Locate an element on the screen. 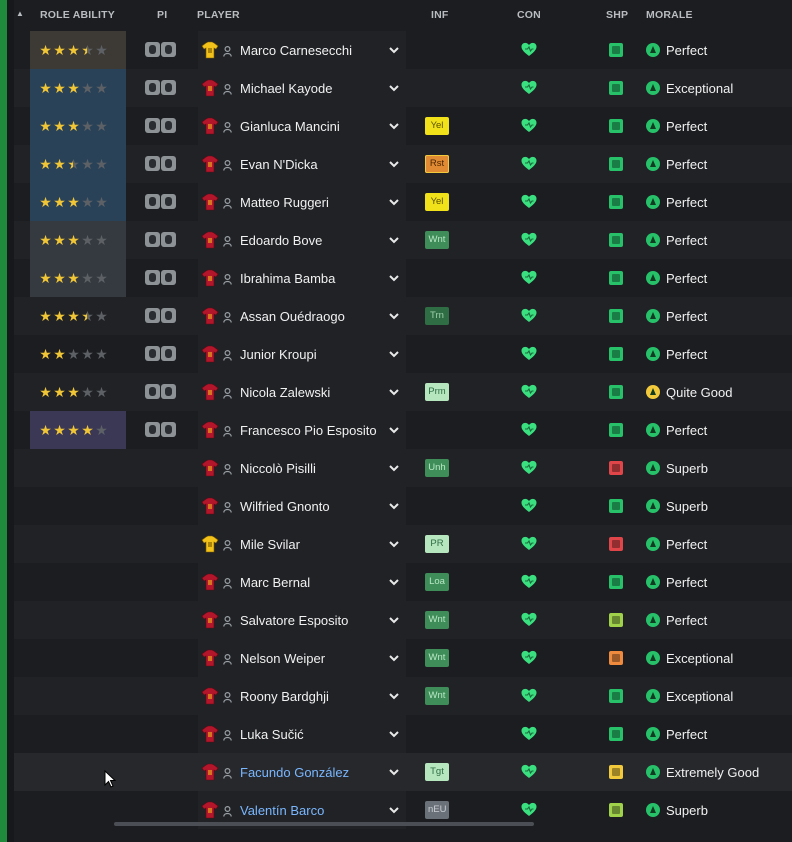  inf-badge: Rst is located at coordinates (437, 164).